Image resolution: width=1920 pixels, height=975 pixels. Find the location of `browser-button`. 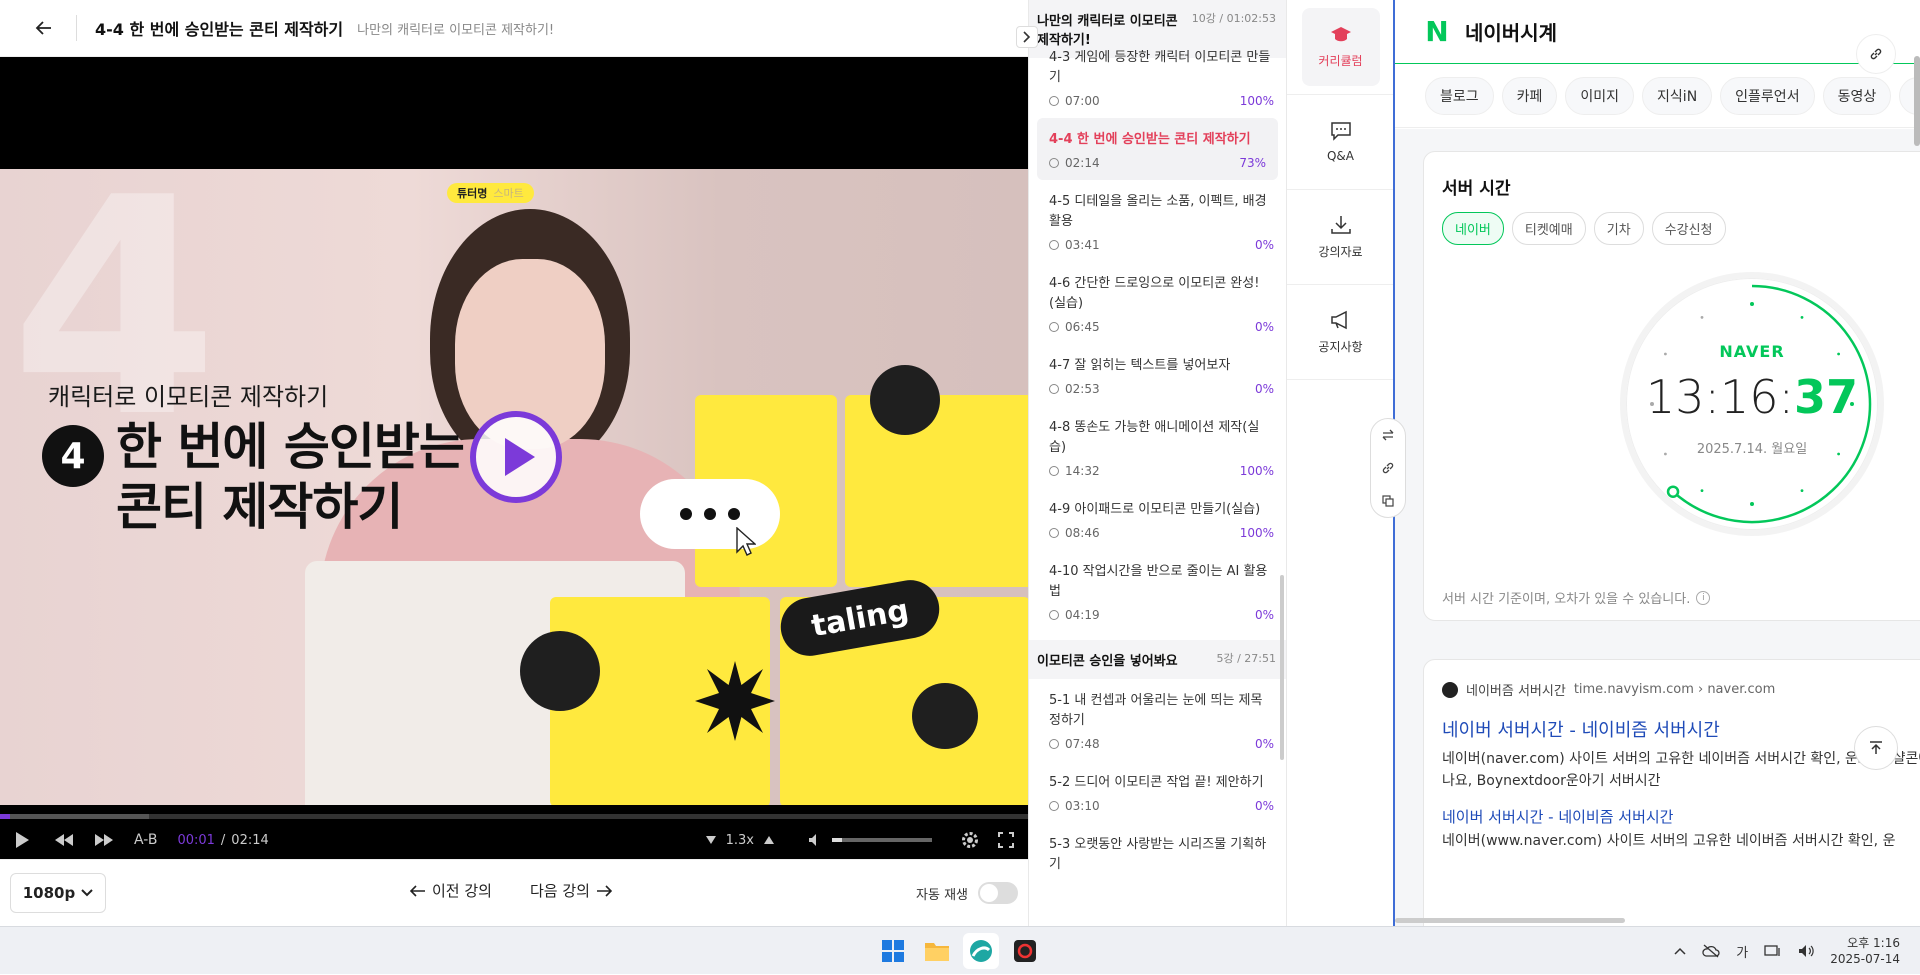

browser-button is located at coordinates (981, 951).